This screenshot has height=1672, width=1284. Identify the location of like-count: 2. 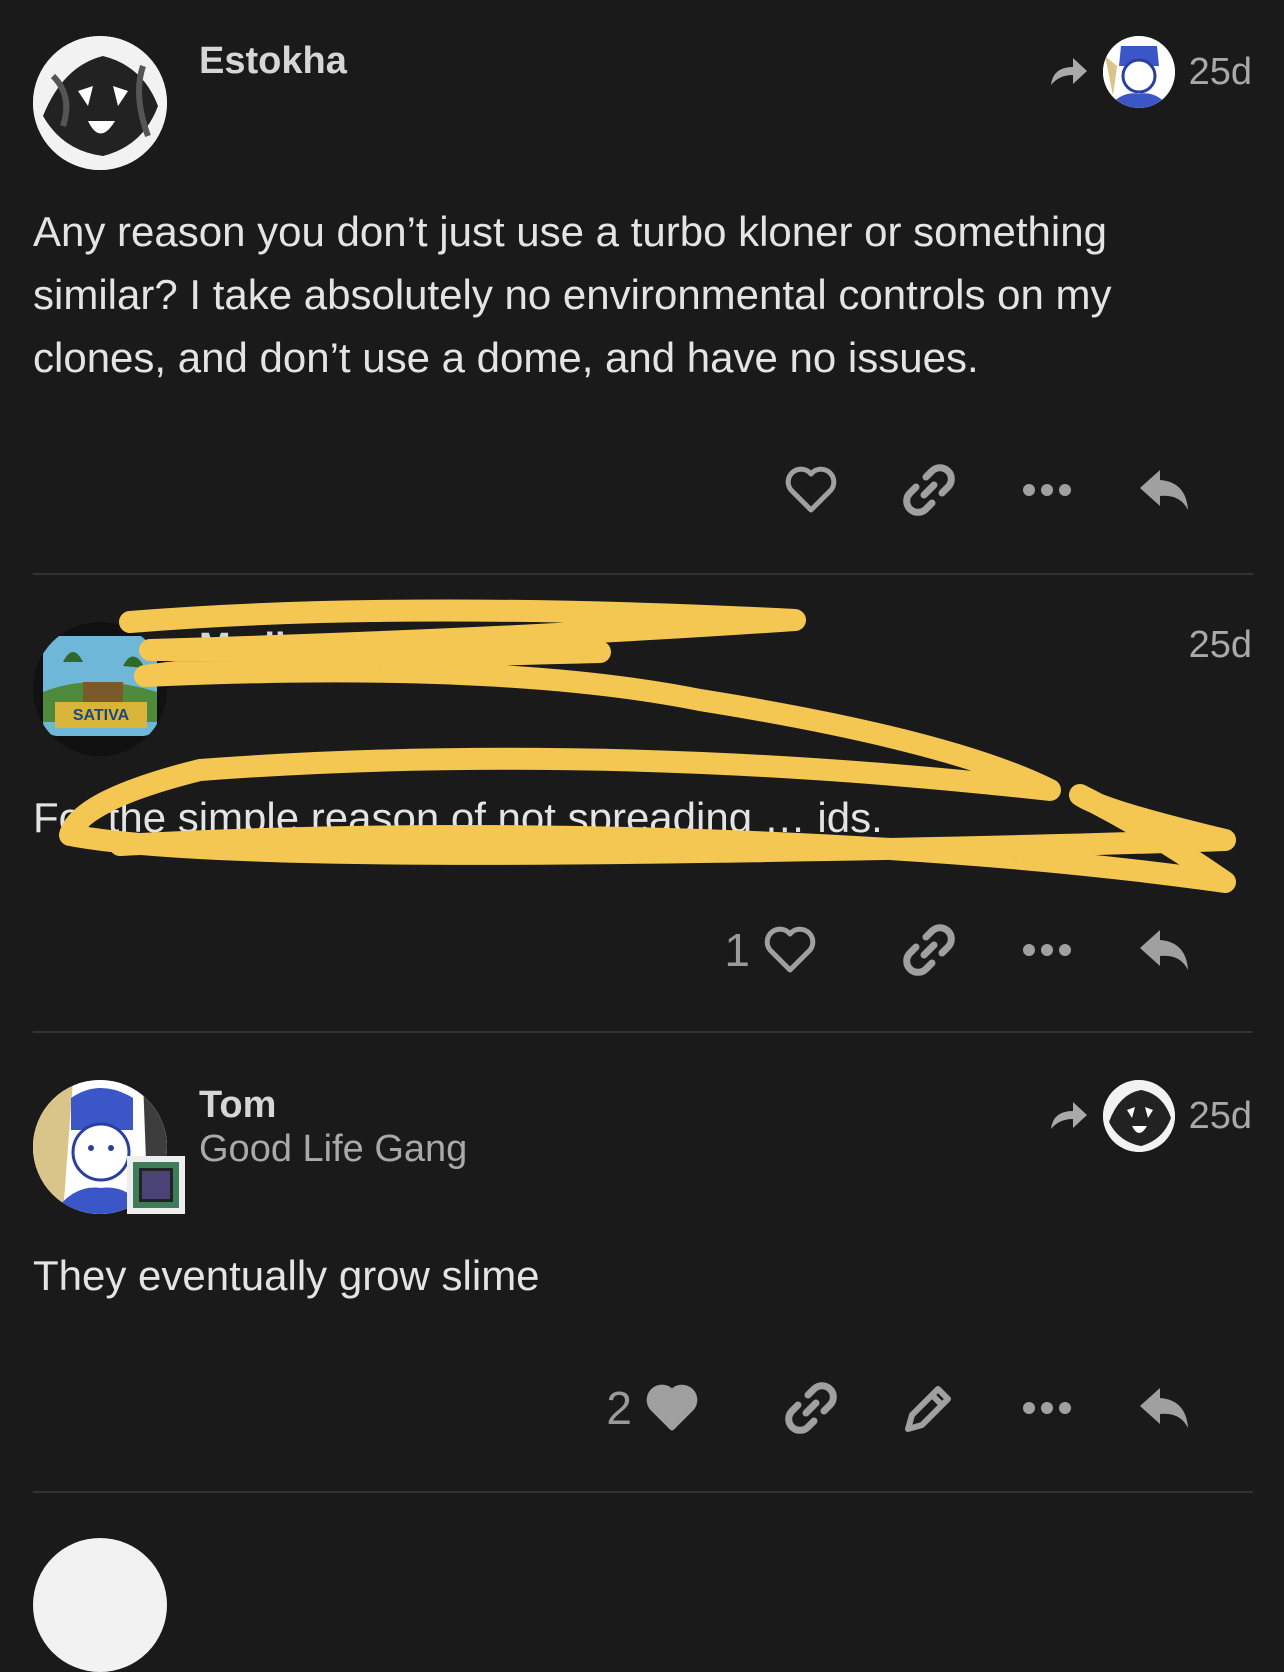
(619, 1408).